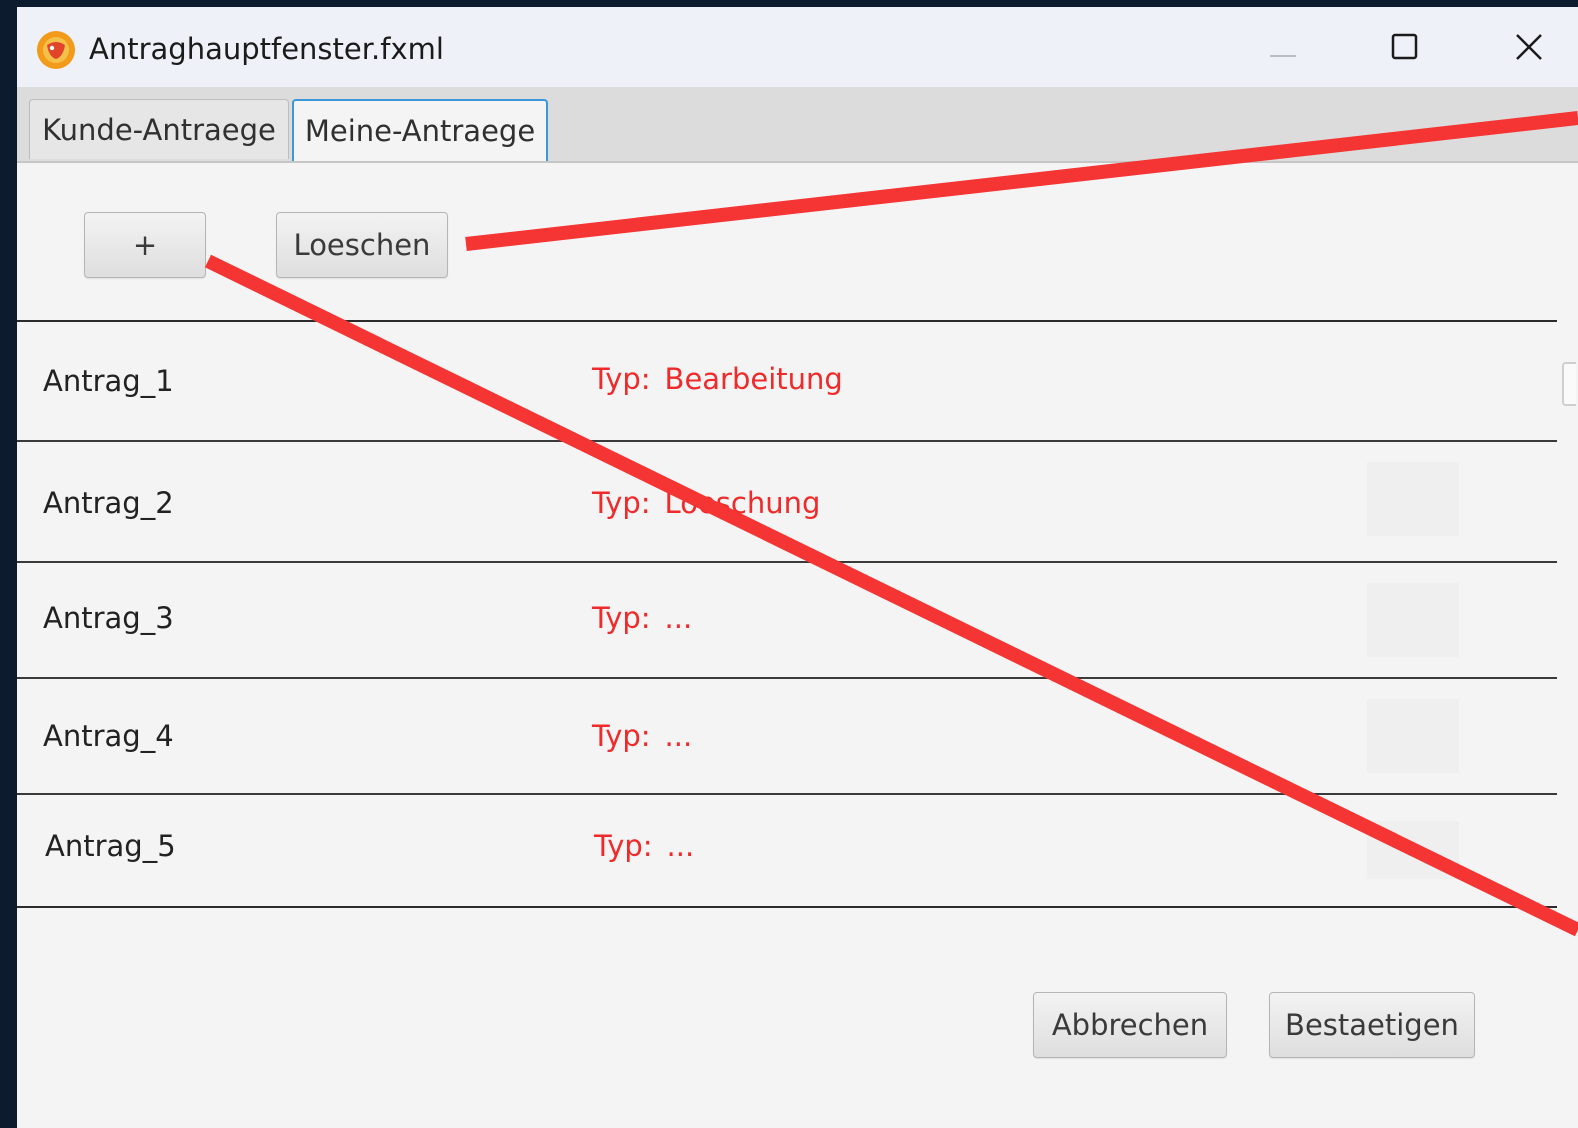  What do you see at coordinates (159, 129) in the screenshot?
I see `tab-kunde-antraege: Kunde-Antraege` at bounding box center [159, 129].